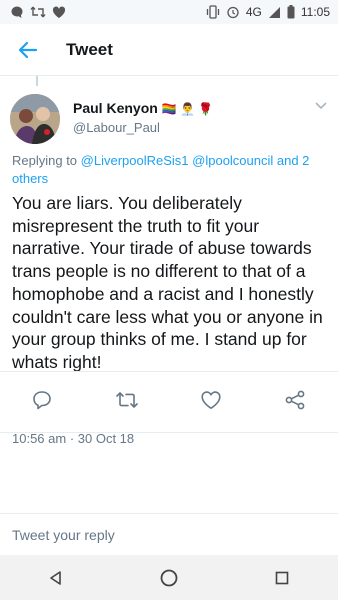 This screenshot has height=600, width=338. I want to click on alarm-icon, so click(233, 12).